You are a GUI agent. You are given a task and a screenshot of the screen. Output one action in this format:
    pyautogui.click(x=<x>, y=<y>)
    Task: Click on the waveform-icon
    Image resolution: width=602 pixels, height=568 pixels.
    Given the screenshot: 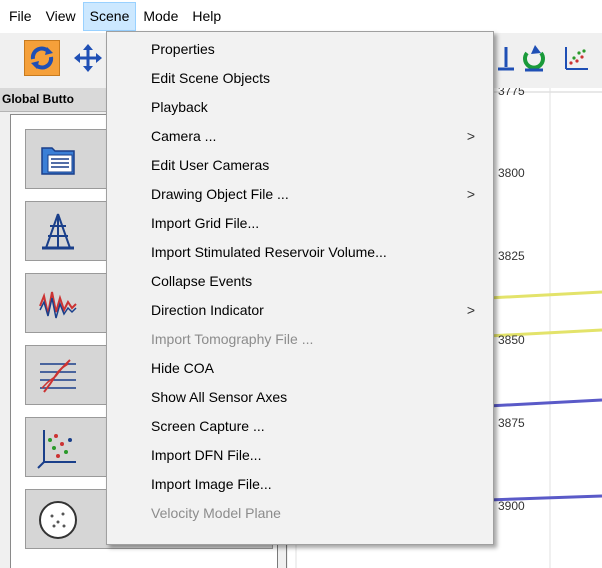 What is the action you would take?
    pyautogui.click(x=58, y=305)
    